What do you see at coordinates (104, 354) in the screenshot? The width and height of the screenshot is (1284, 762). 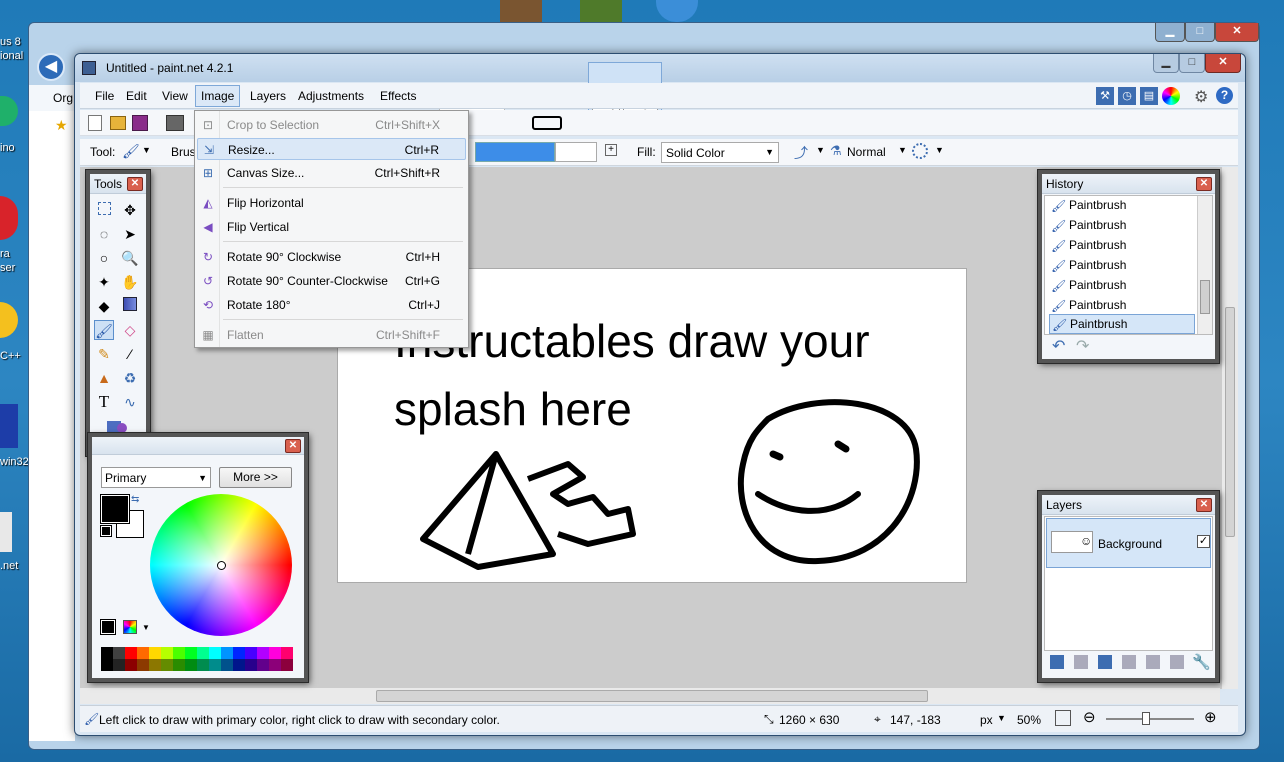 I see `pencil-icon: ✎` at bounding box center [104, 354].